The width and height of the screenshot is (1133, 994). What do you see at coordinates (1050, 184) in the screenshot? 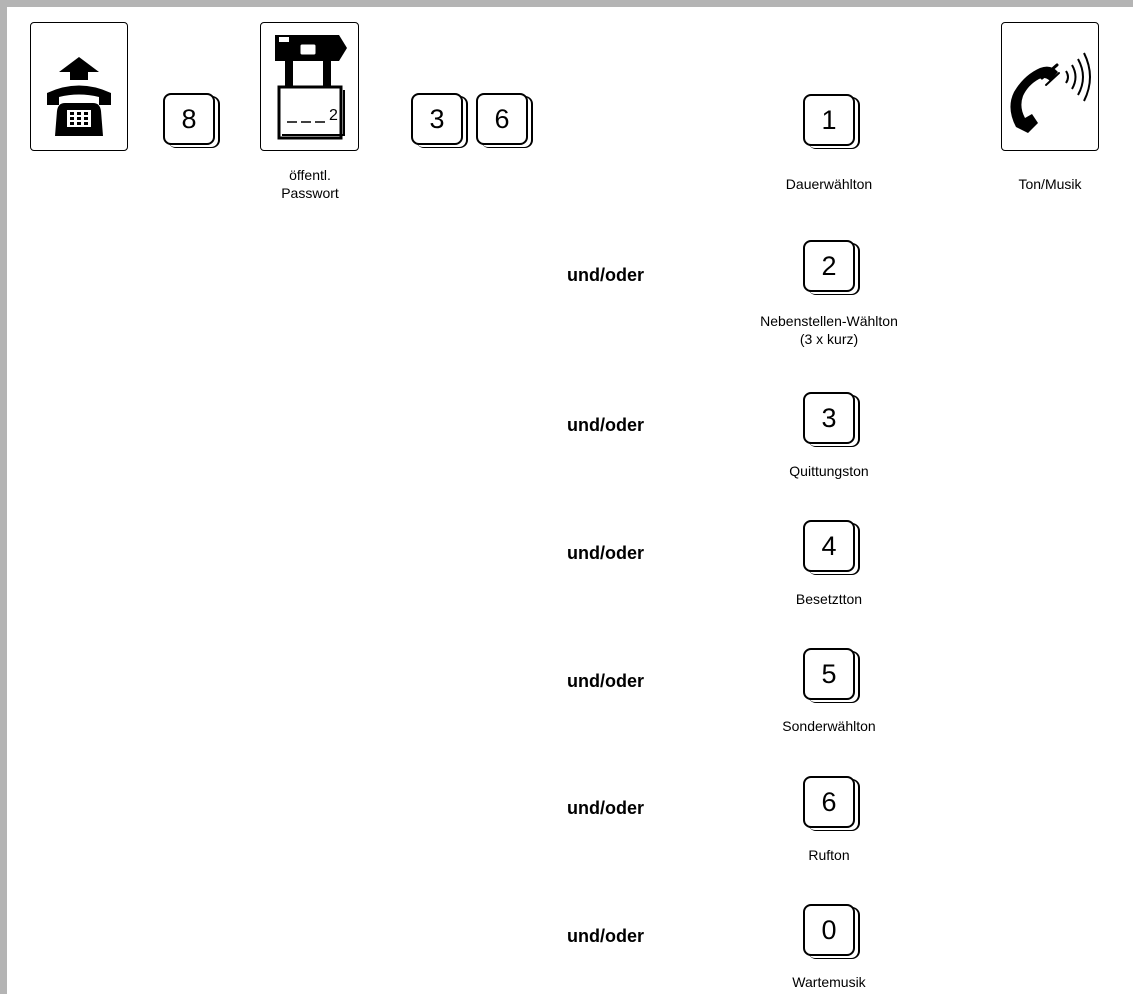
I see `tone-music-label: Ton/Musik` at bounding box center [1050, 184].